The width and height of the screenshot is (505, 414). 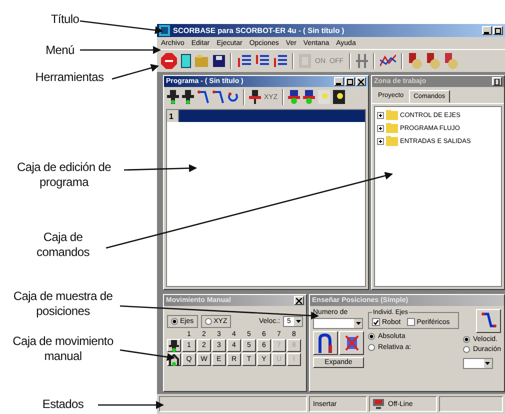 What do you see at coordinates (325, 343) in the screenshot?
I see `record-position-button` at bounding box center [325, 343].